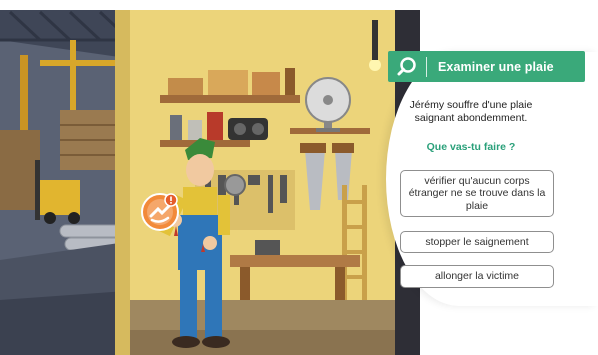 The height and width of the screenshot is (355, 598). Describe the element at coordinates (496, 66) in the screenshot. I see `panel-title: Examiner une plaie` at that location.